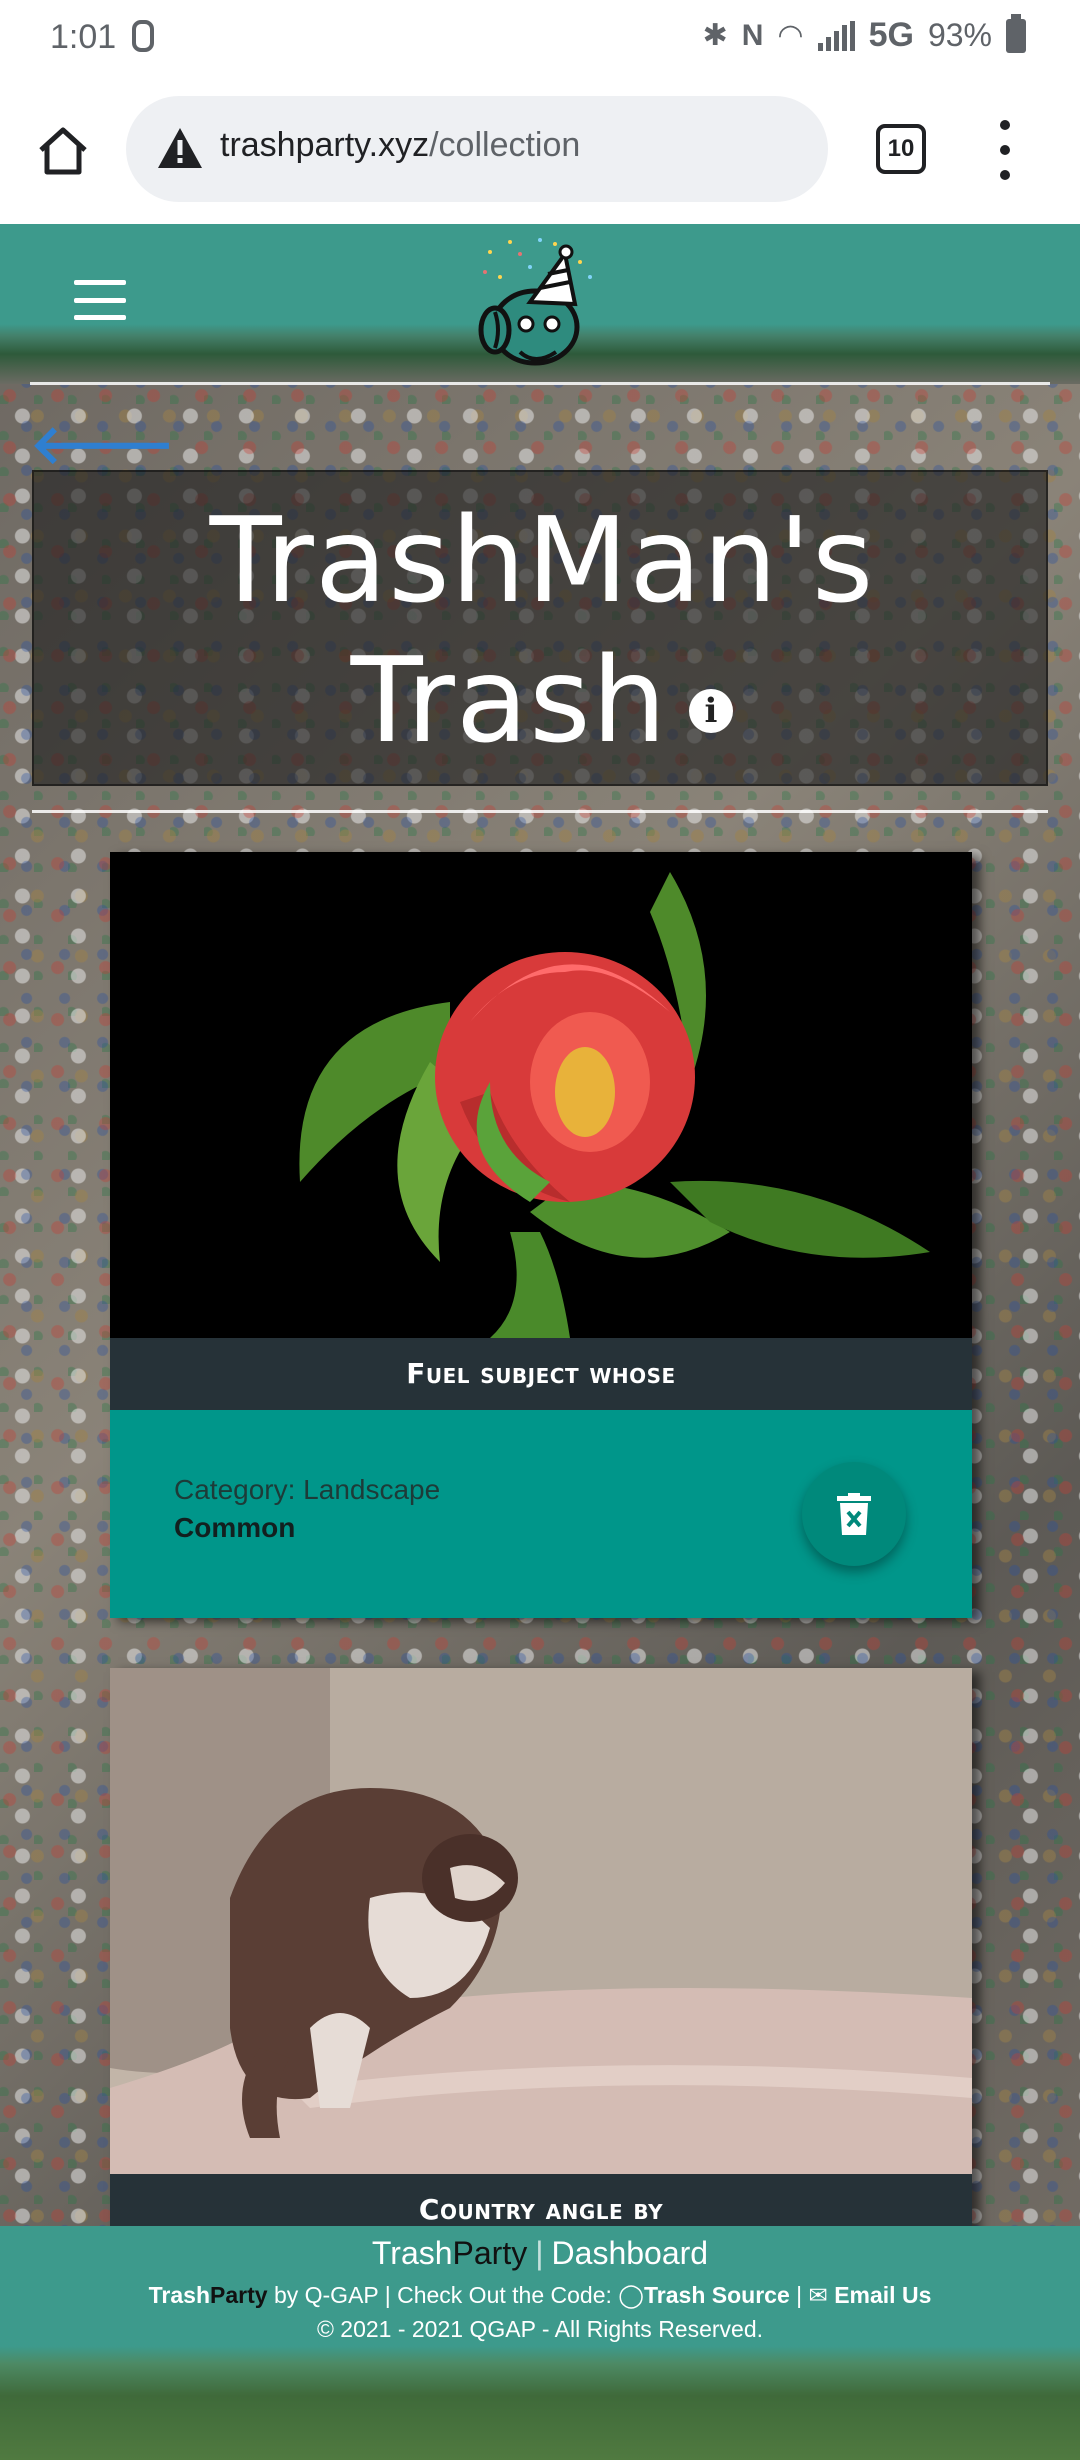 Image resolution: width=1080 pixels, height=2460 pixels. What do you see at coordinates (102, 444) in the screenshot?
I see `back-arrow-icon: 🡐` at bounding box center [102, 444].